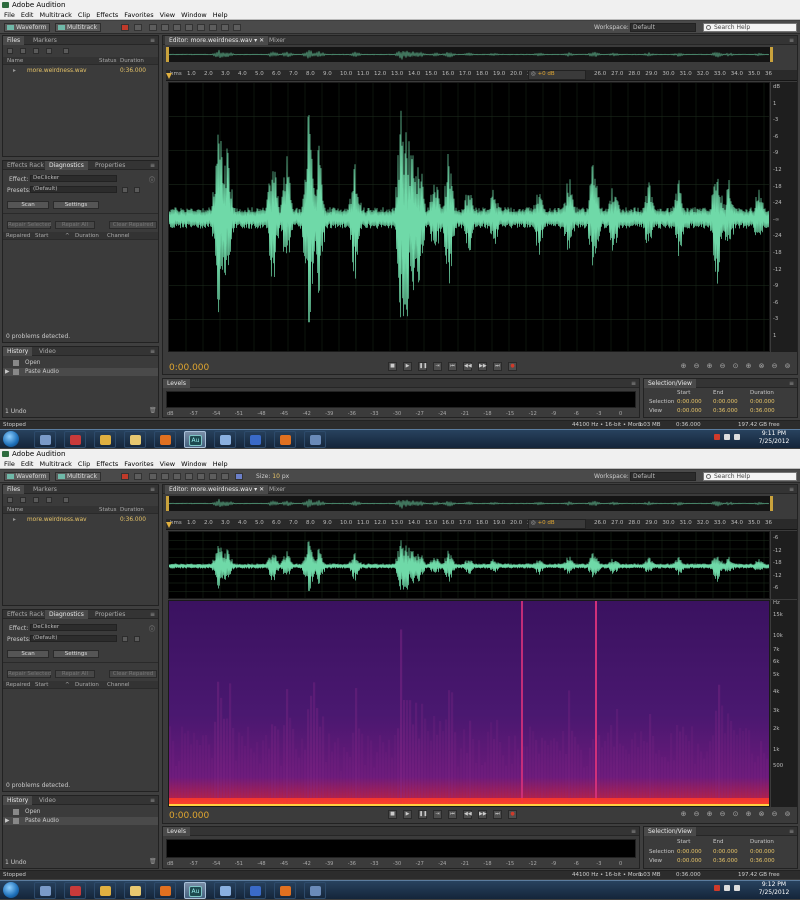 This screenshot has height=900, width=800. I want to click on delete-file-icon, so click(66, 500).